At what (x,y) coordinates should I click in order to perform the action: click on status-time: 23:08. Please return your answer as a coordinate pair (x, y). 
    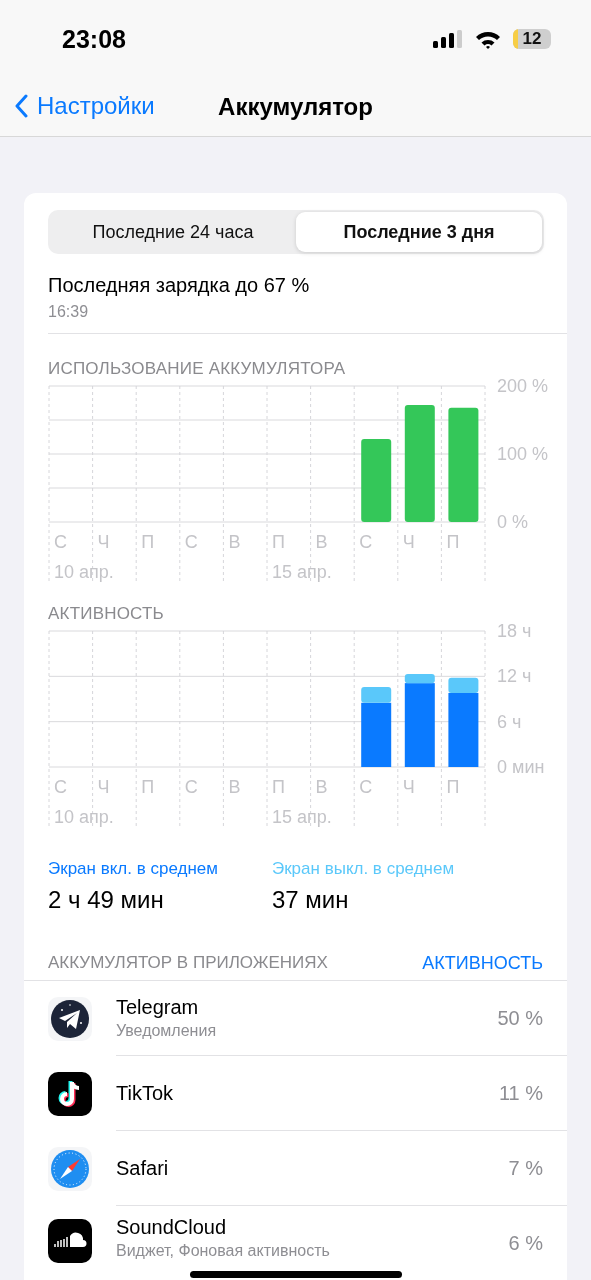
    Looking at the image, I should click on (94, 39).